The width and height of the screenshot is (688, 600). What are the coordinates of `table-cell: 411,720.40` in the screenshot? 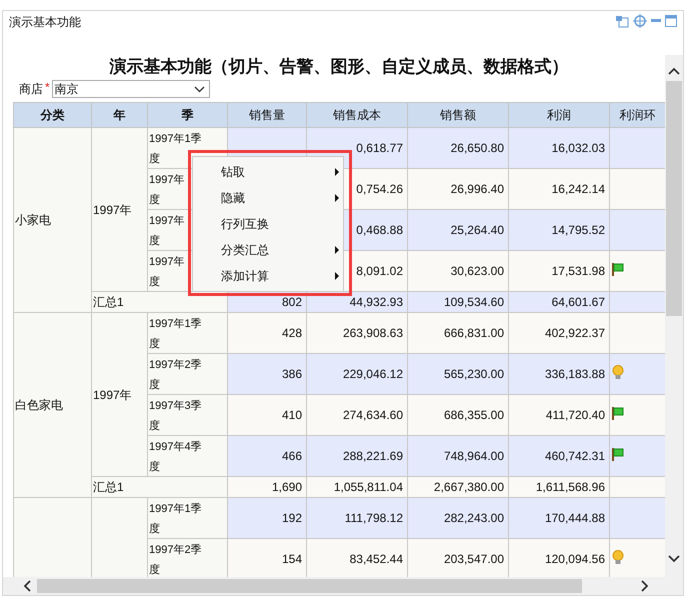 It's located at (575, 415).